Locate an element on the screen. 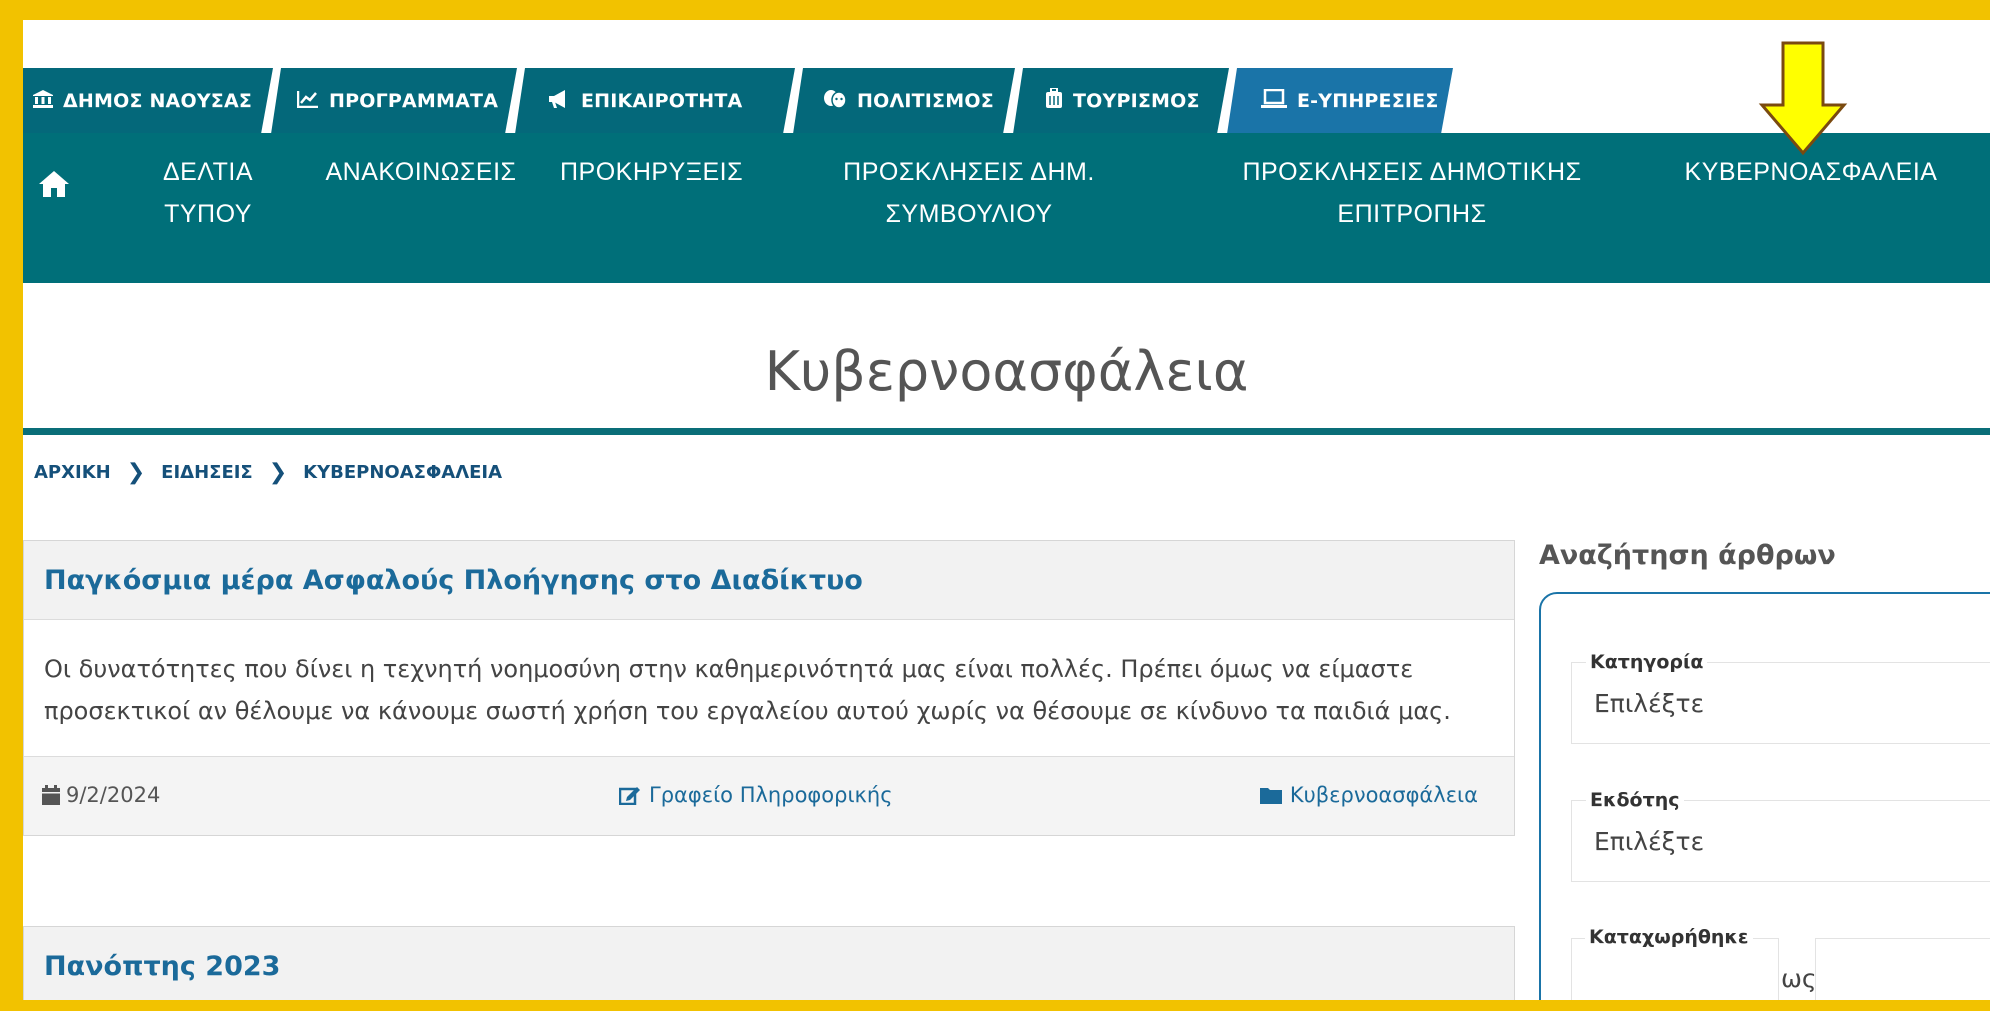 This screenshot has height=1011, width=1990. to-label: ως is located at coordinates (1799, 978).